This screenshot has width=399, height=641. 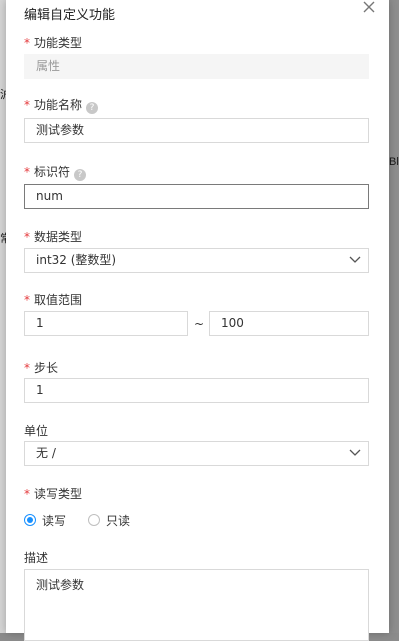 What do you see at coordinates (369, 7) in the screenshot?
I see `close-icon` at bounding box center [369, 7].